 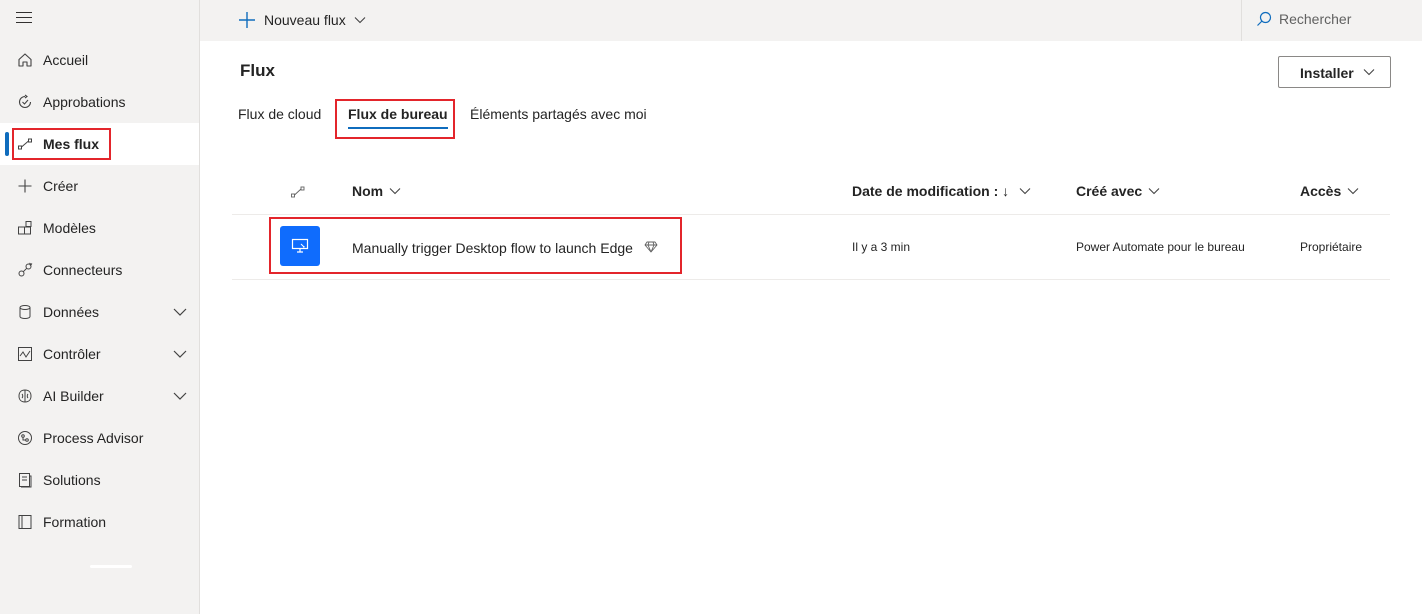 I want to click on install-button: Installer, so click(x=1334, y=72).